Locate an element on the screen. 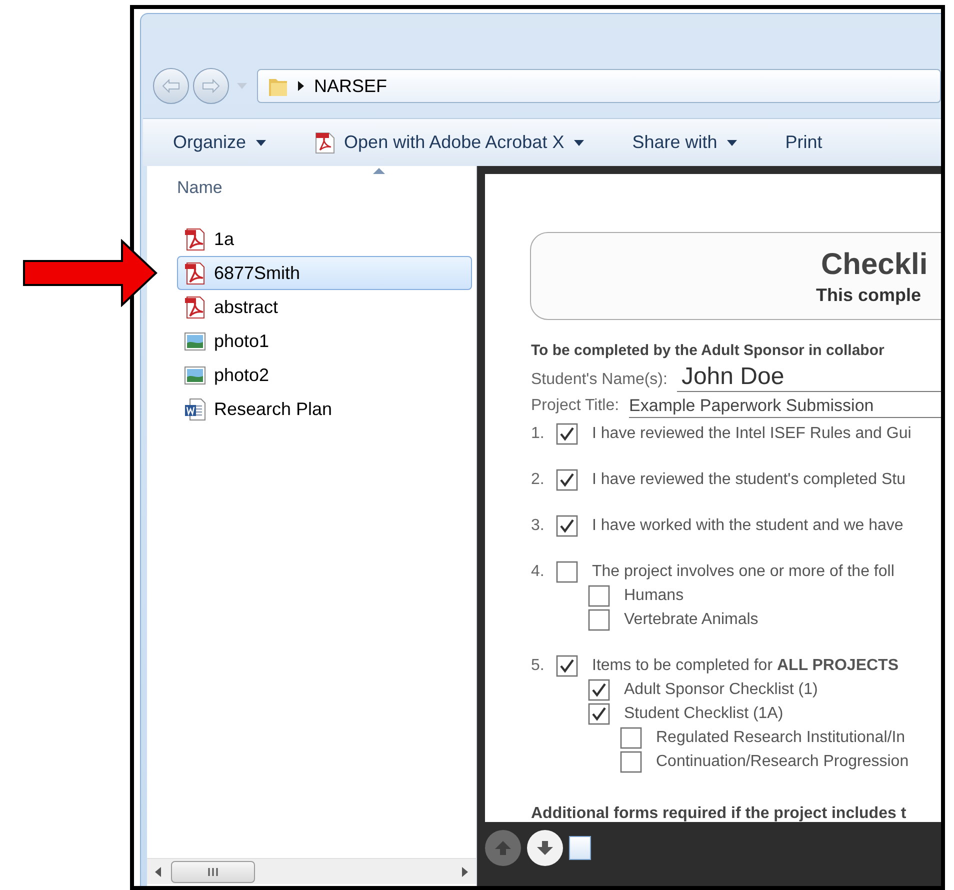  checklist-text: I have reviewed the student's completed Stu is located at coordinates (749, 480).